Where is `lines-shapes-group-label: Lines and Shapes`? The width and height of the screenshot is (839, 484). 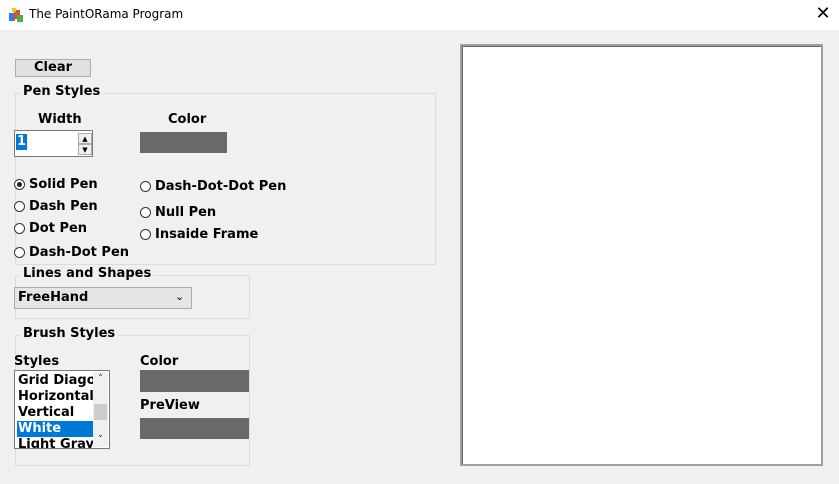
lines-shapes-group-label: Lines and Shapes is located at coordinates (87, 273).